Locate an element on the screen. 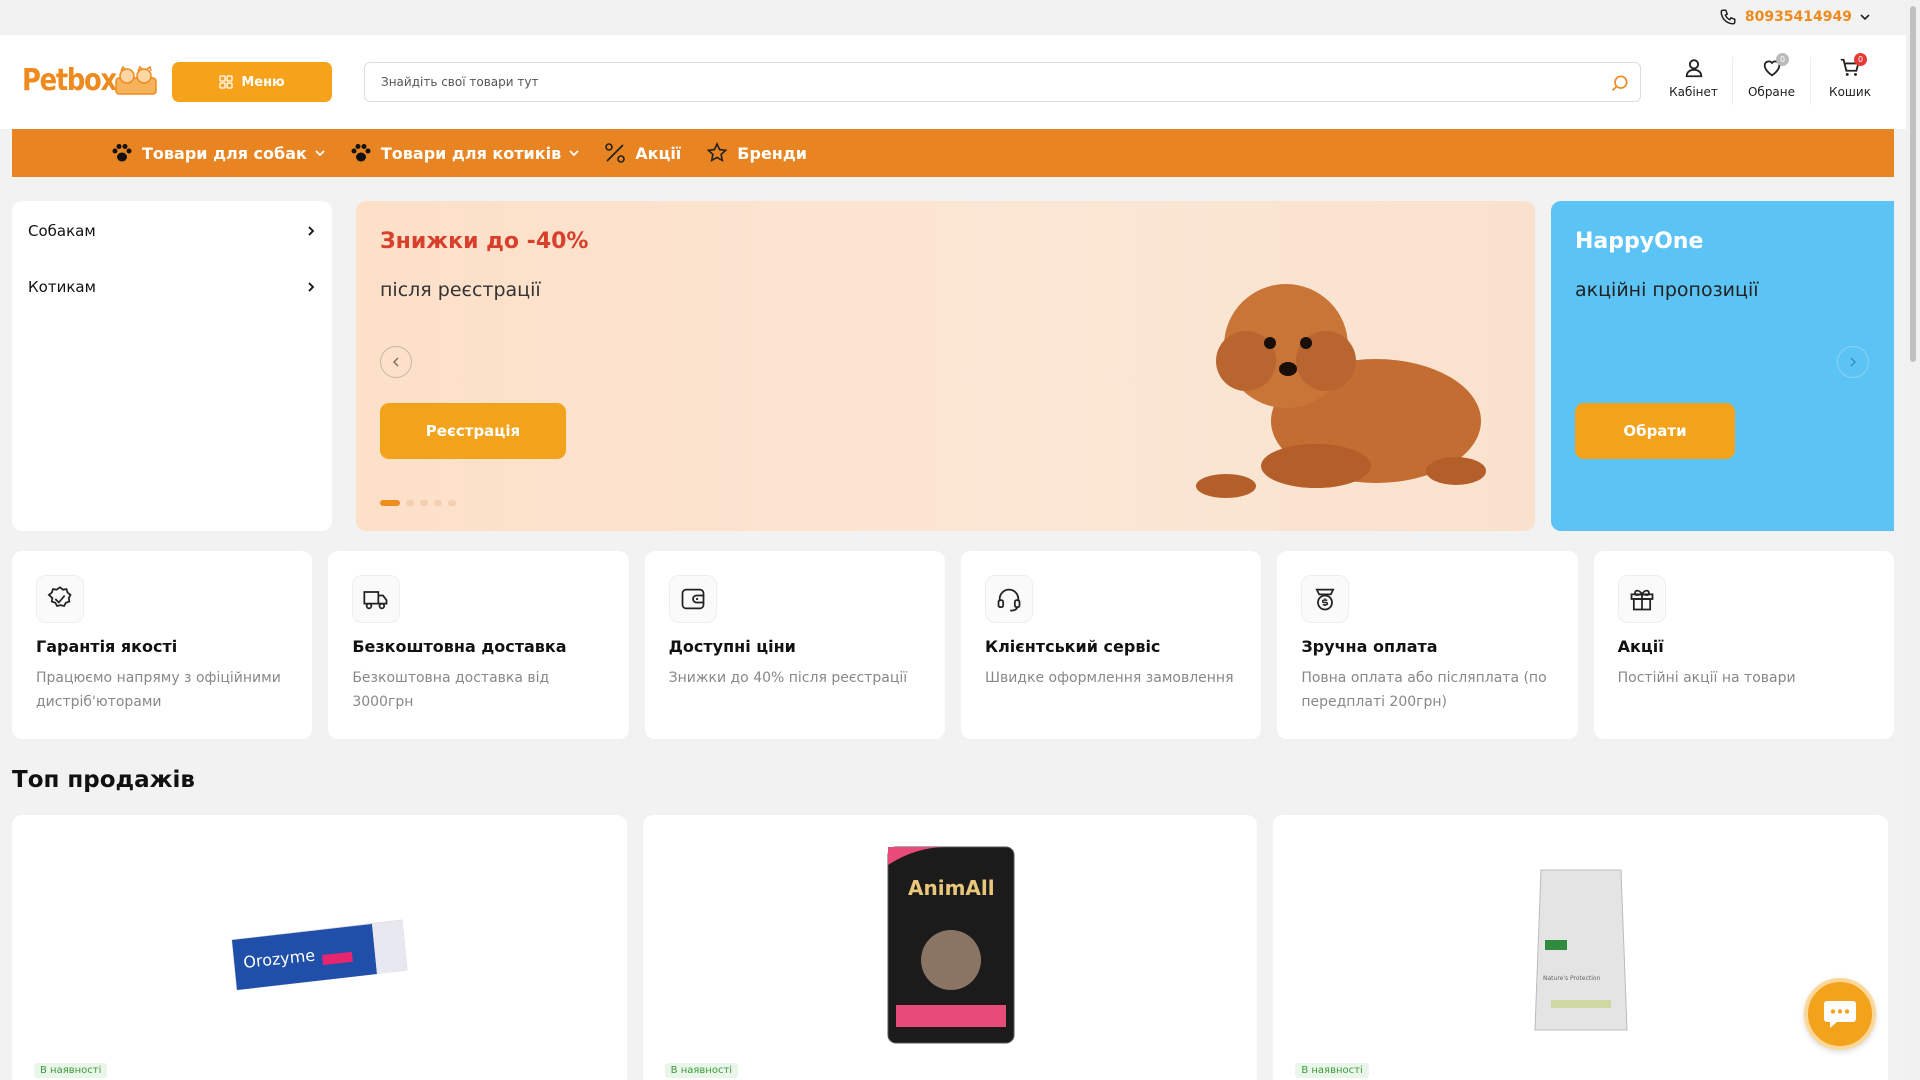 Image resolution: width=1920 pixels, height=1080 pixels. sidebar-item-dogs: Собакам is located at coordinates (172, 231).